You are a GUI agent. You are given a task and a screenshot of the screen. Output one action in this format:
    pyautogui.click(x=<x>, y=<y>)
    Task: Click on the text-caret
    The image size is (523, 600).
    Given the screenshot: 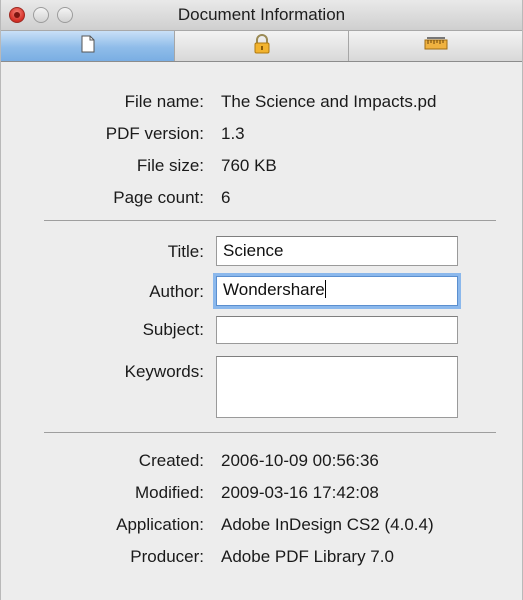 What is the action you would take?
    pyautogui.click(x=325, y=289)
    